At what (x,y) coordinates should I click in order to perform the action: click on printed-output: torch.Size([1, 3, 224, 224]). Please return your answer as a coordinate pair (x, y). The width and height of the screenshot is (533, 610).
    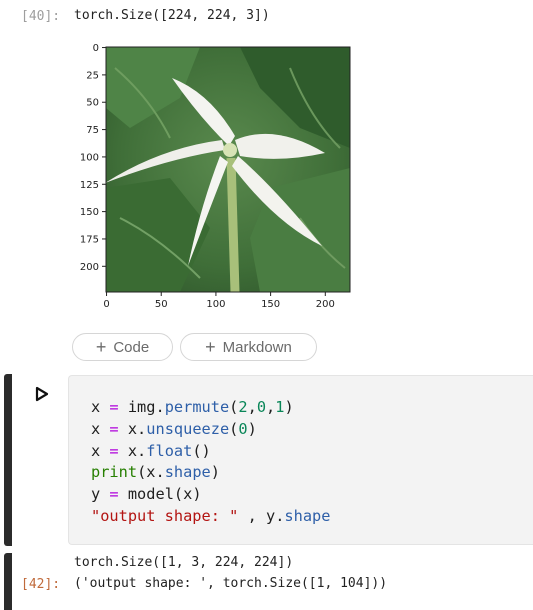
    Looking at the image, I should click on (184, 562).